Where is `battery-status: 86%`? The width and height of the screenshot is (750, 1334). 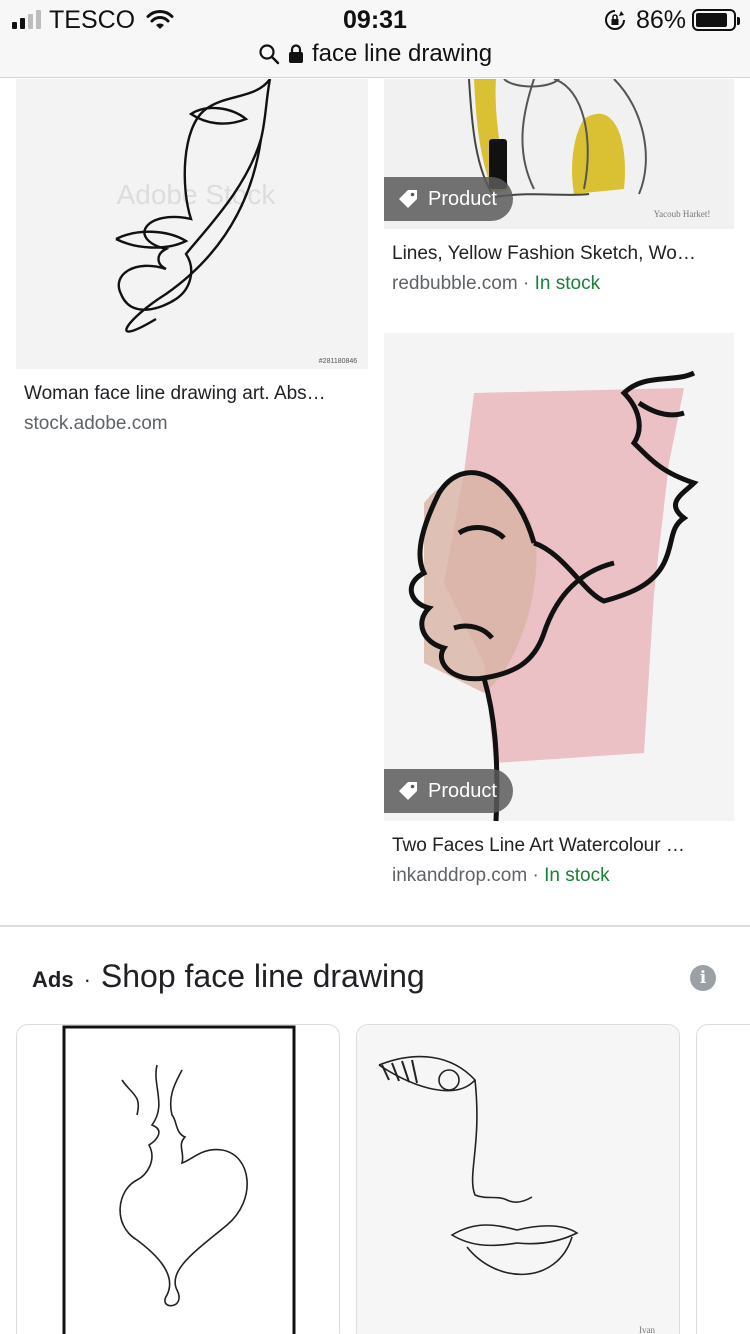 battery-status: 86% is located at coordinates (672, 19).